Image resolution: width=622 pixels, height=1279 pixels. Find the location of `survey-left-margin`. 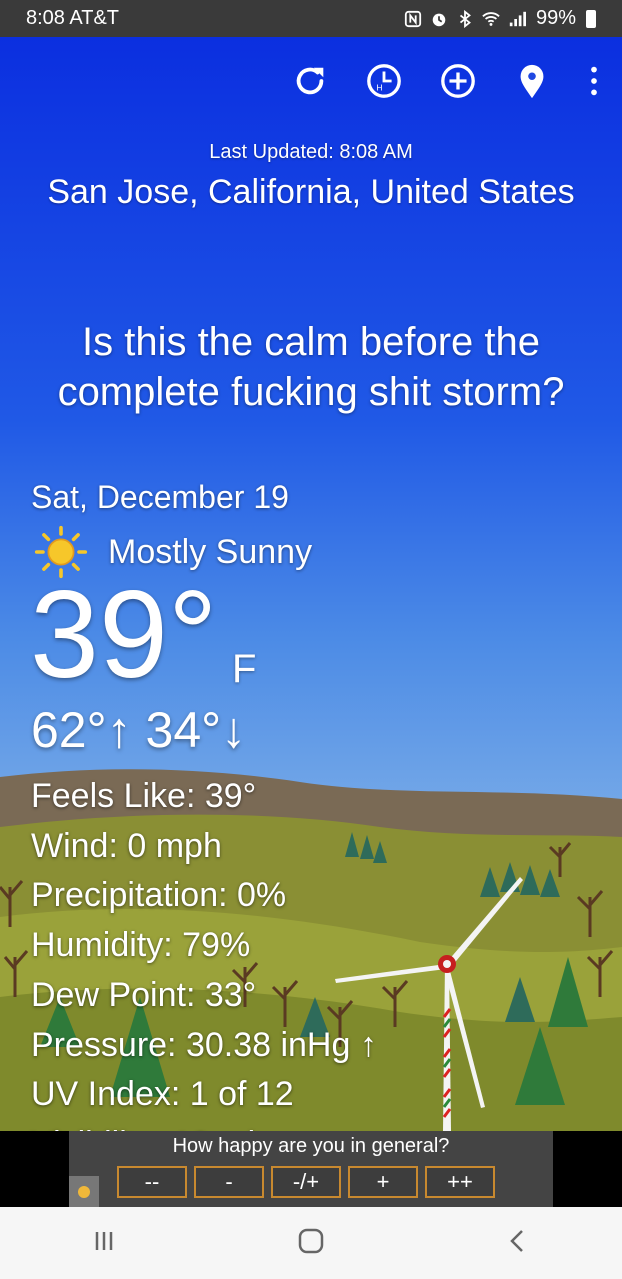

survey-left-margin is located at coordinates (34, 1169).